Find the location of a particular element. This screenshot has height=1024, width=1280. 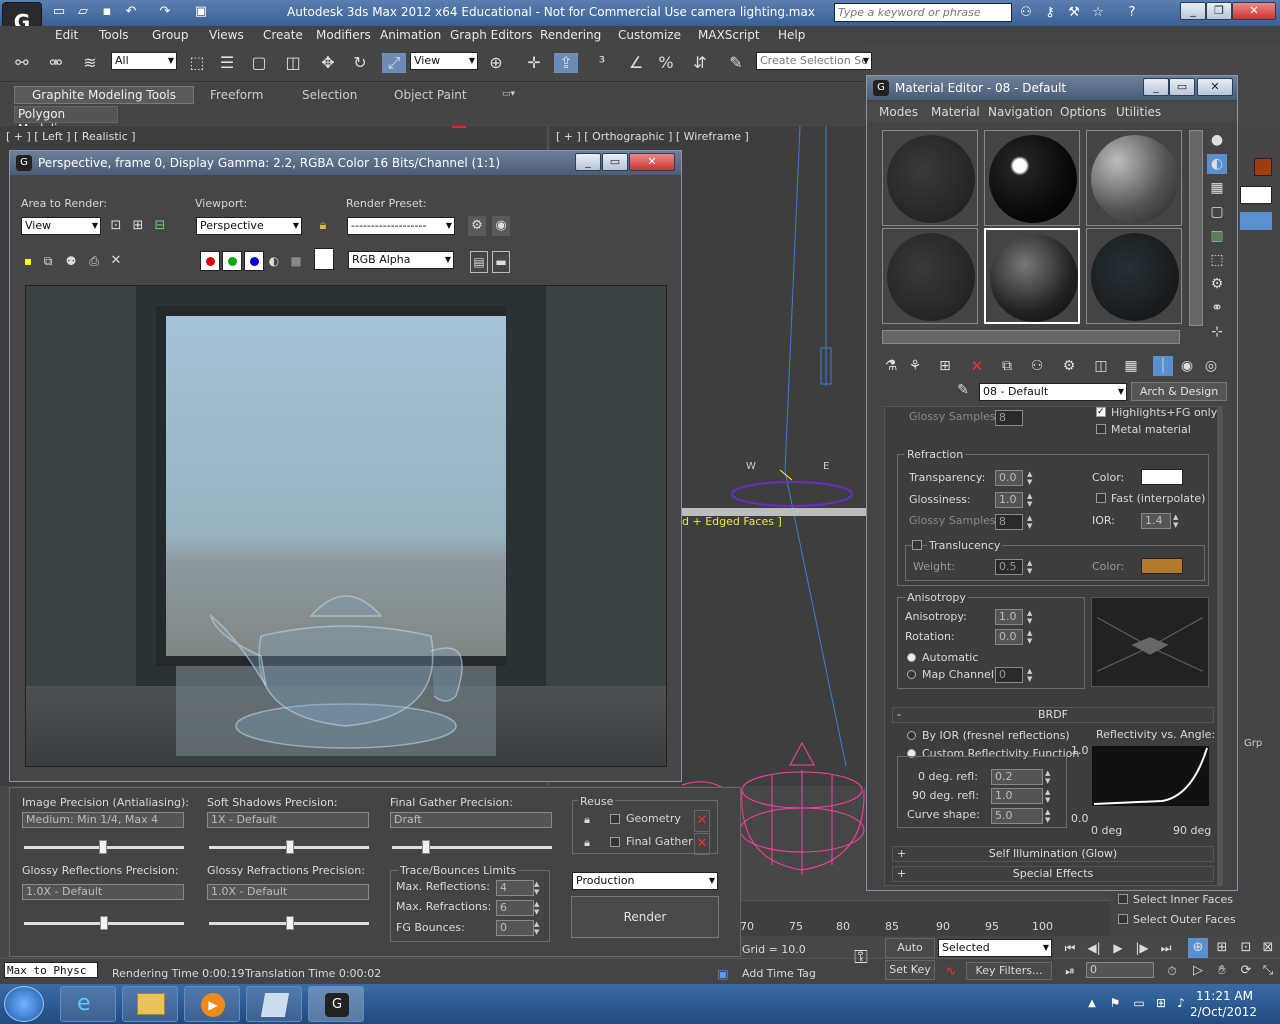

auto-region-icon: ⊞ is located at coordinates (138, 226).